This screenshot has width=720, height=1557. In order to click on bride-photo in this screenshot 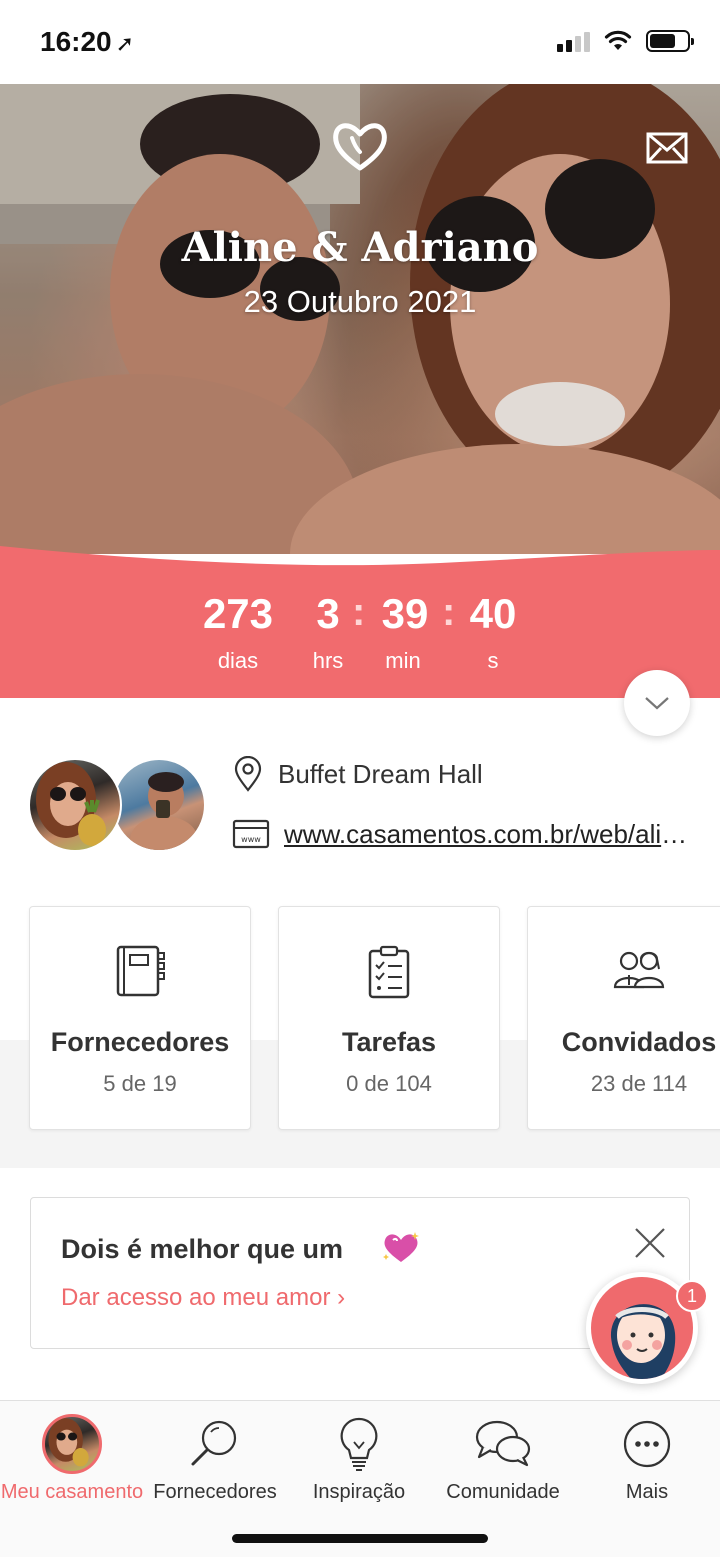, I will do `click(71, 804)`.